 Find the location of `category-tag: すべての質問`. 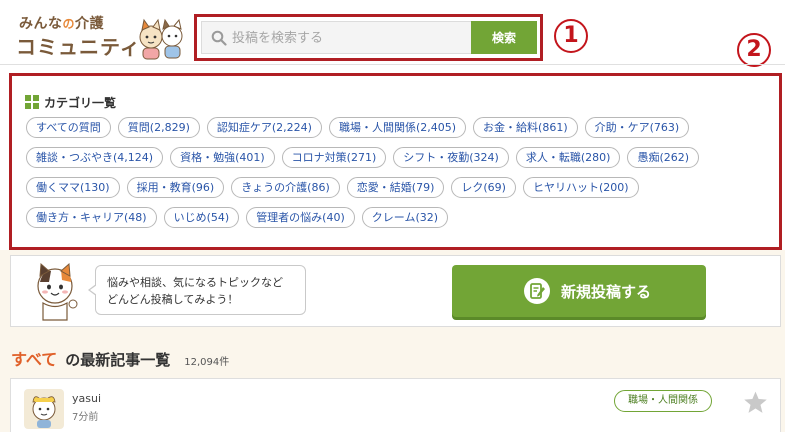

category-tag: すべての質問 is located at coordinates (68, 127).